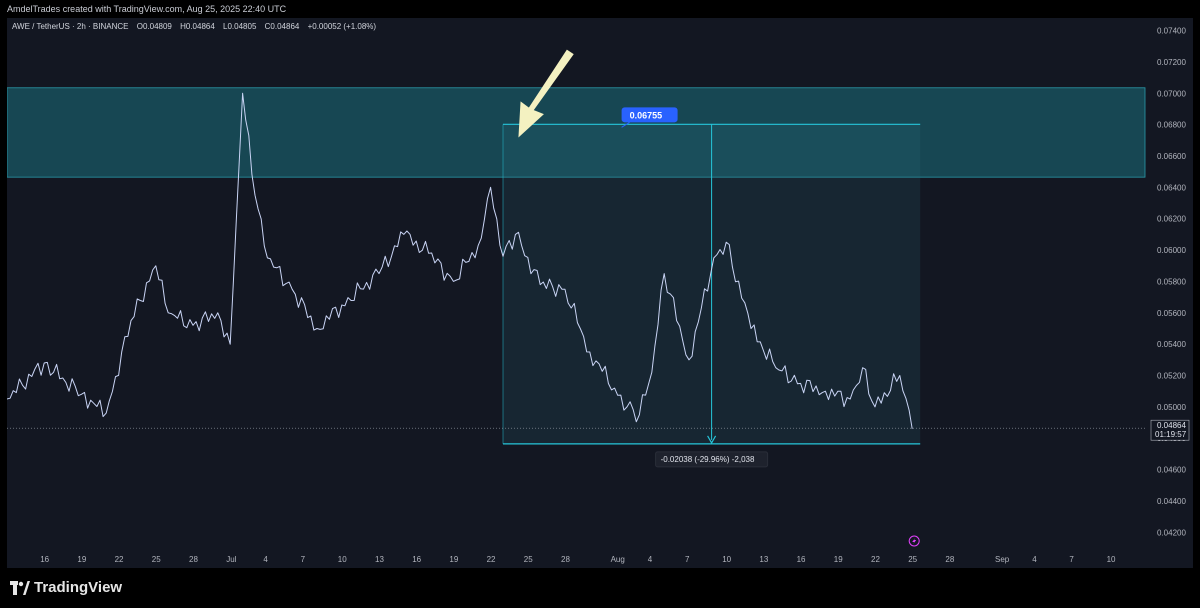  Describe the element at coordinates (618, 559) in the screenshot. I see `x-axis-tick-label: Aug` at that location.